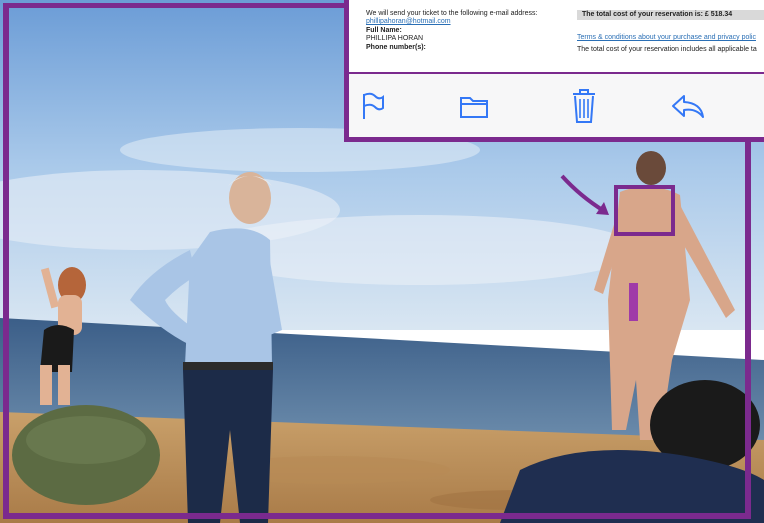  What do you see at coordinates (395, 39) in the screenshot?
I see `full-name-value: PHILLIPA HORAN` at bounding box center [395, 39].